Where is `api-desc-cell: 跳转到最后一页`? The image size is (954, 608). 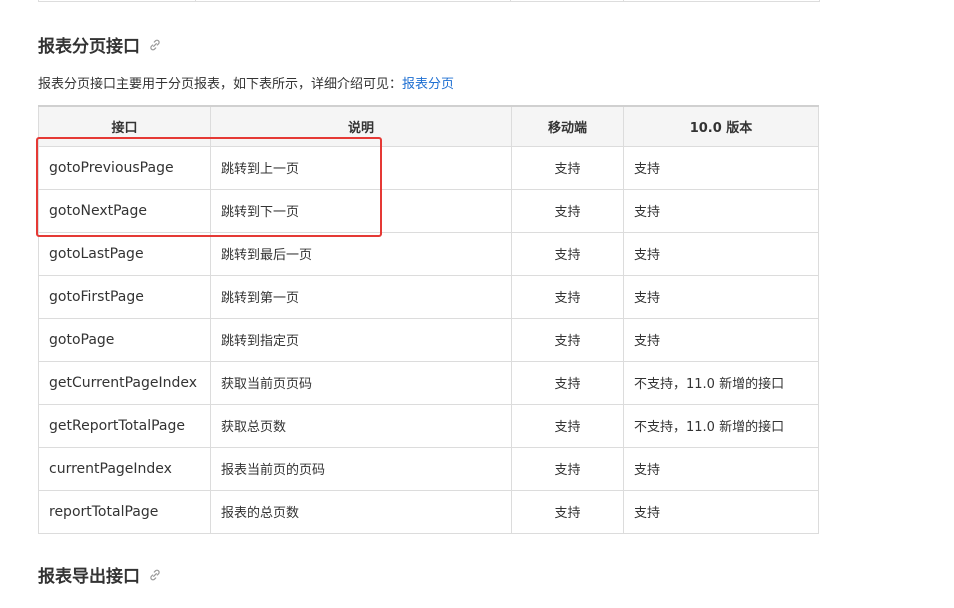 api-desc-cell: 跳转到最后一页 is located at coordinates (361, 253).